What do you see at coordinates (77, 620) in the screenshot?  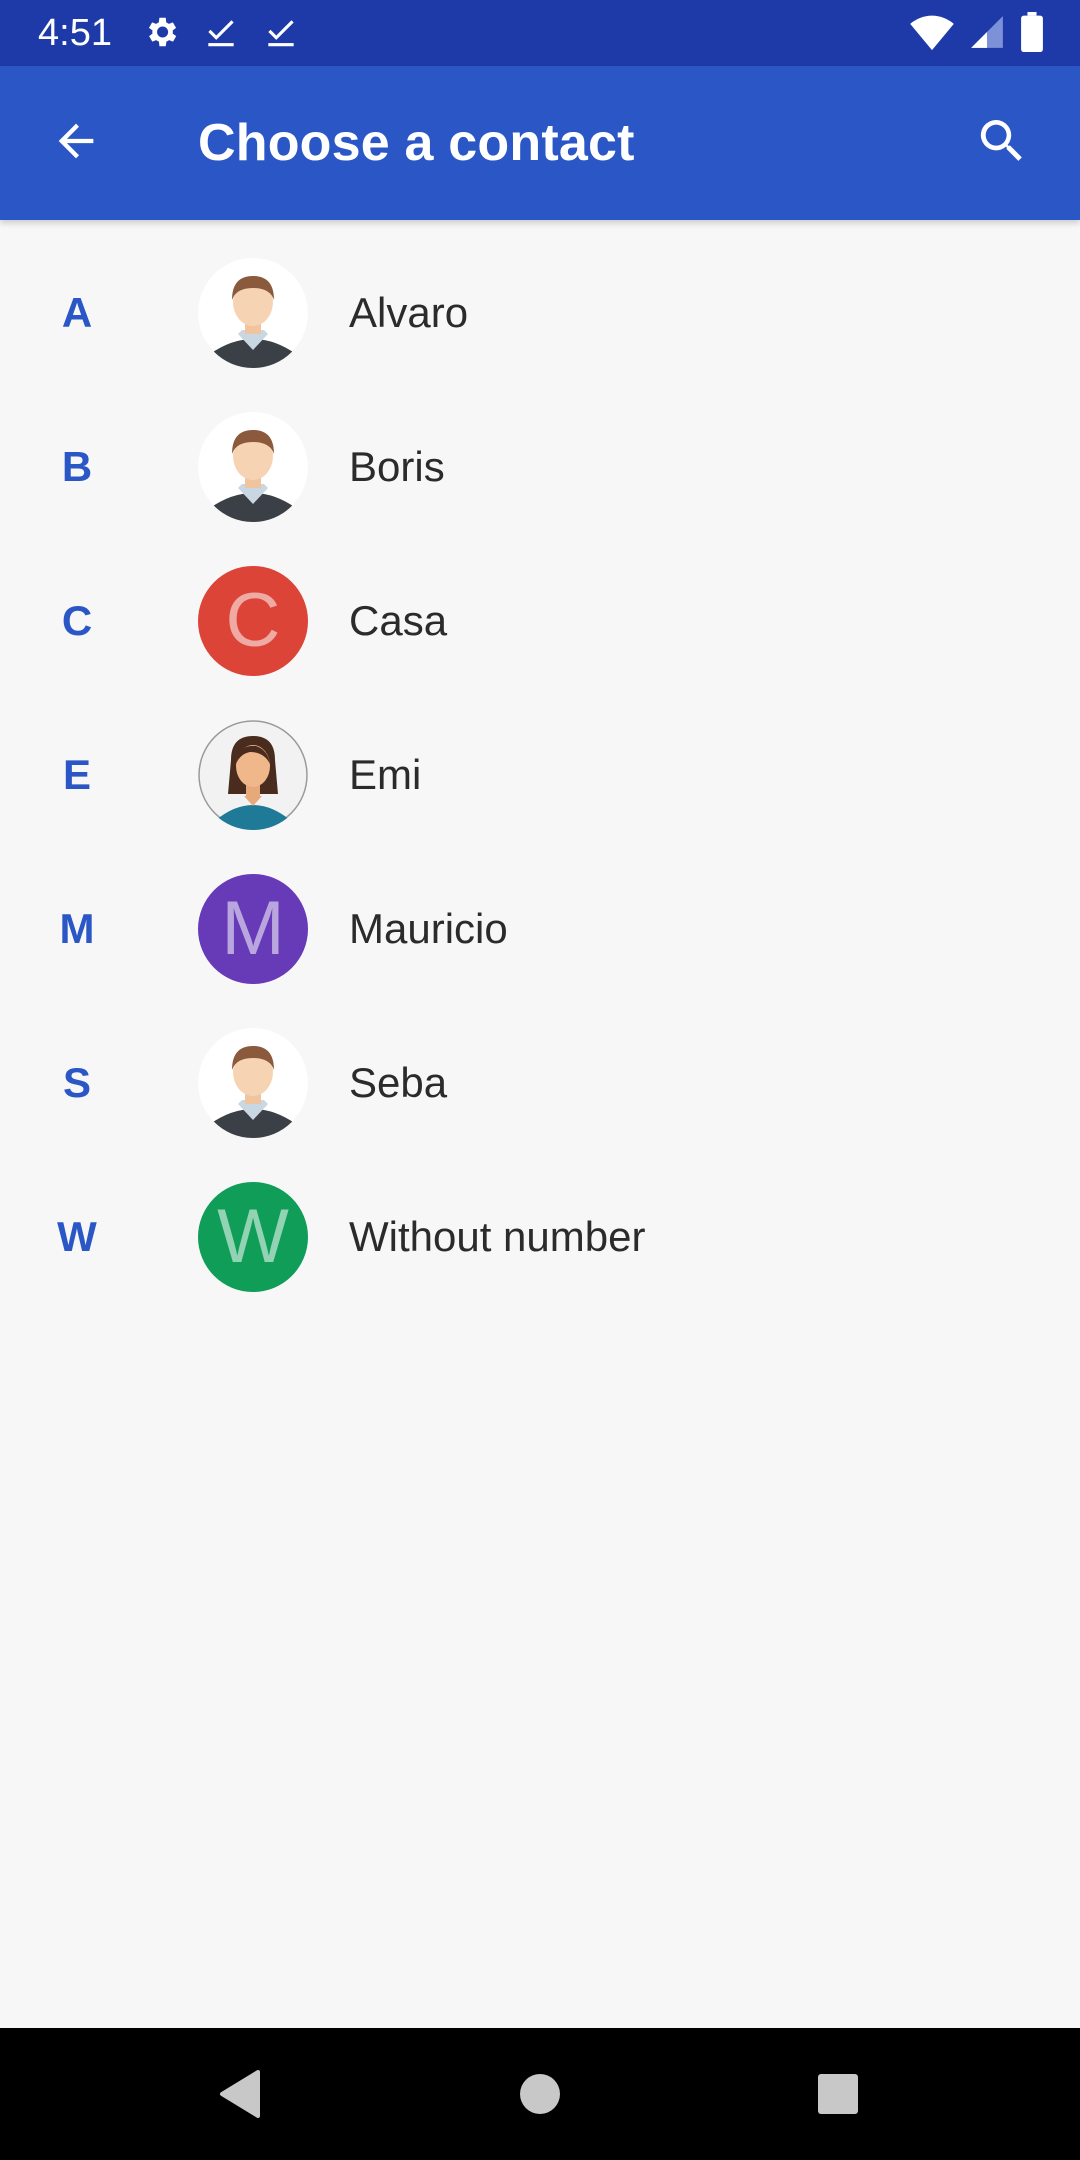 I see `section-letter: C` at bounding box center [77, 620].